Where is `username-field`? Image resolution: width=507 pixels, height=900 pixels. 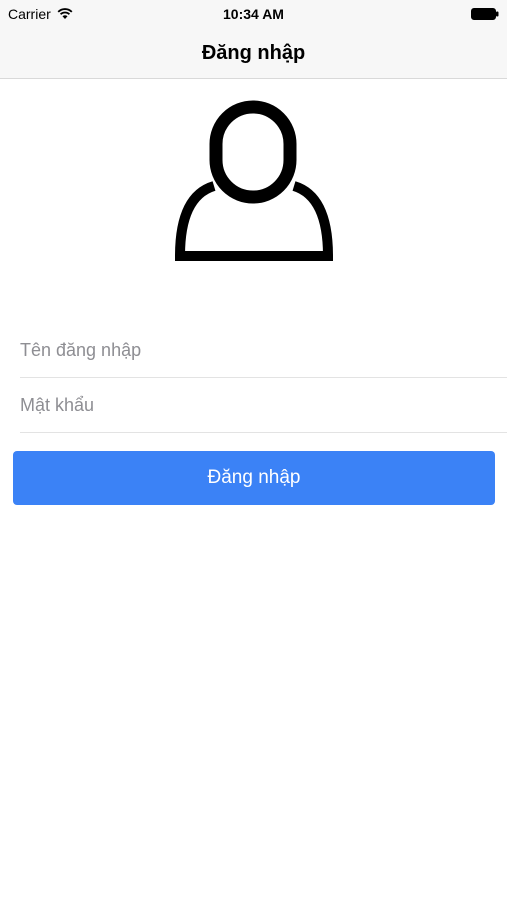 username-field is located at coordinates (263, 350).